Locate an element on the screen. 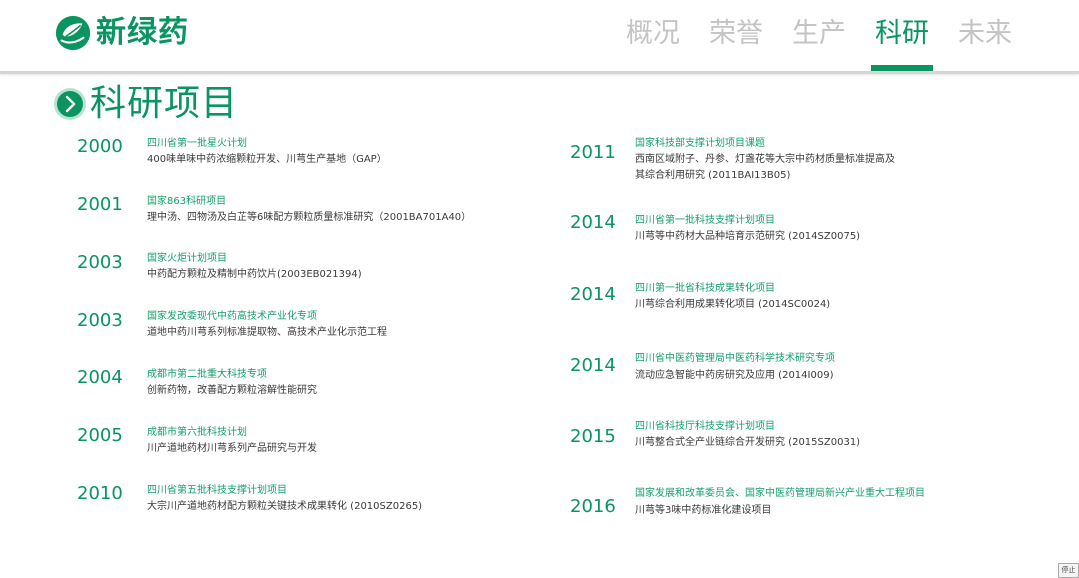  project-year: 2000 is located at coordinates (100, 146).